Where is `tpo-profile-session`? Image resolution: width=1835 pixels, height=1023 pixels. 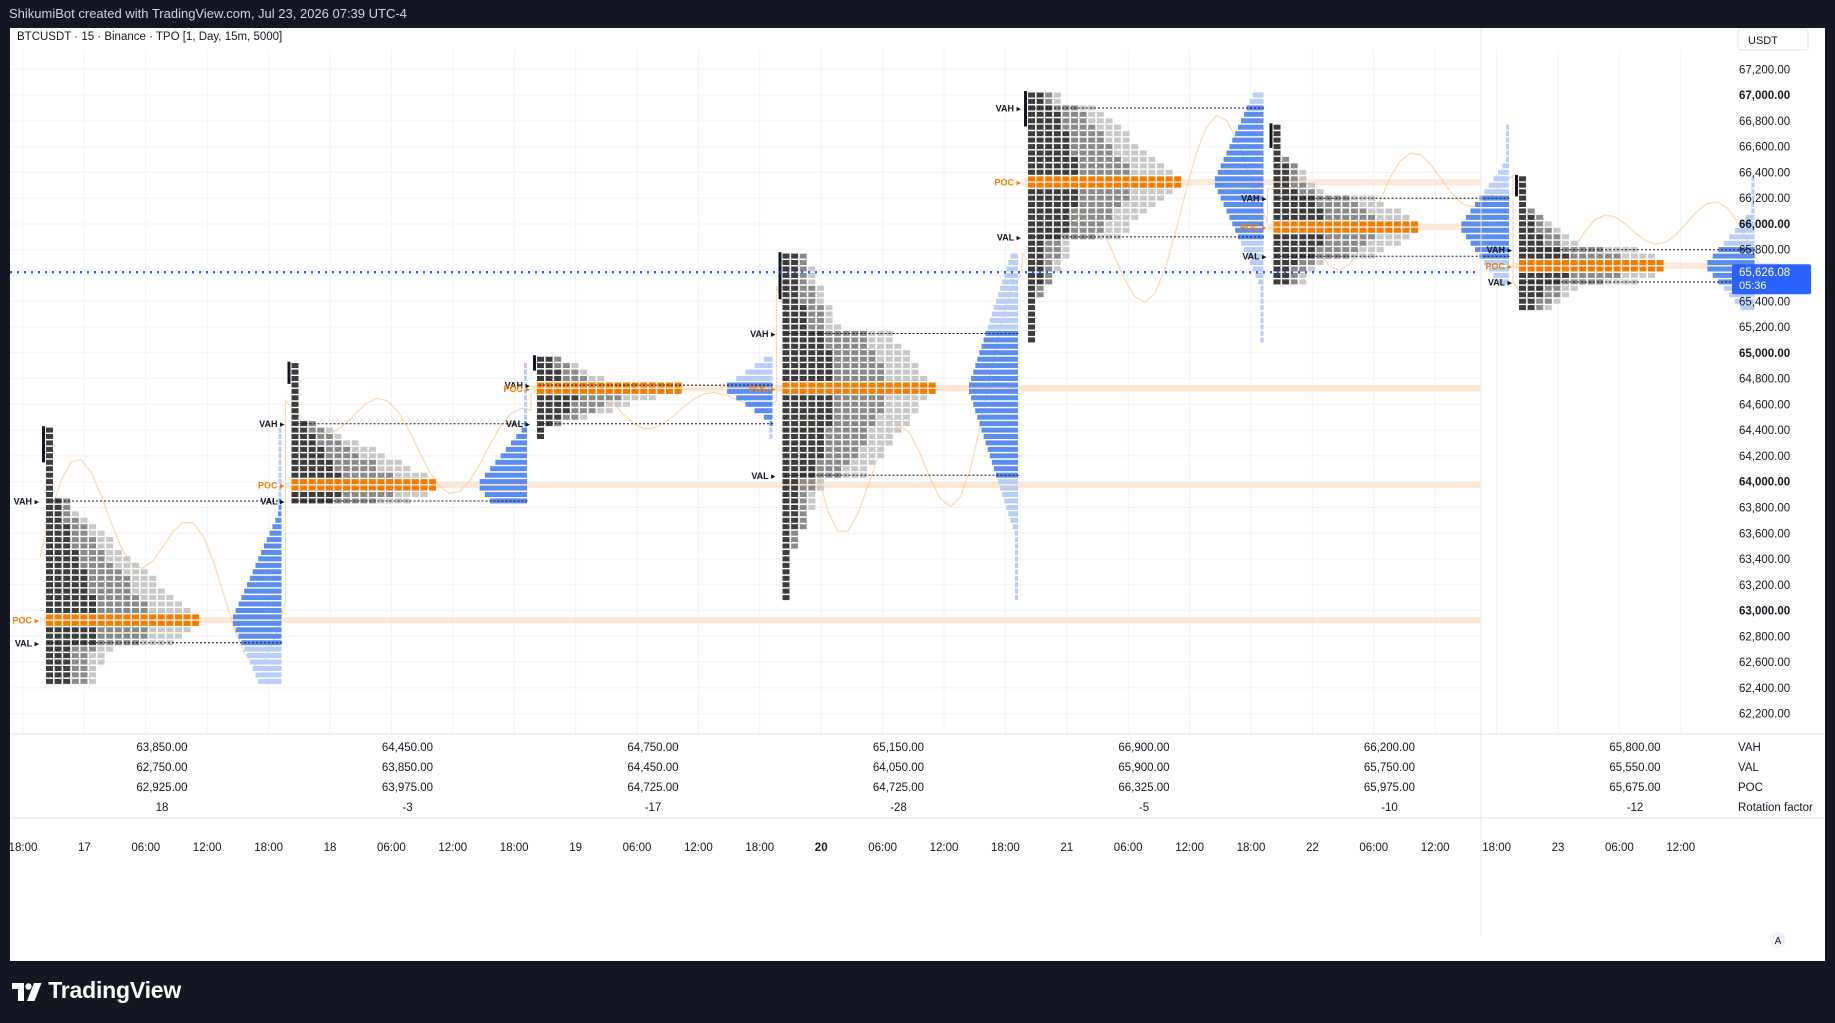
tpo-profile-session is located at coordinates (1144, 217).